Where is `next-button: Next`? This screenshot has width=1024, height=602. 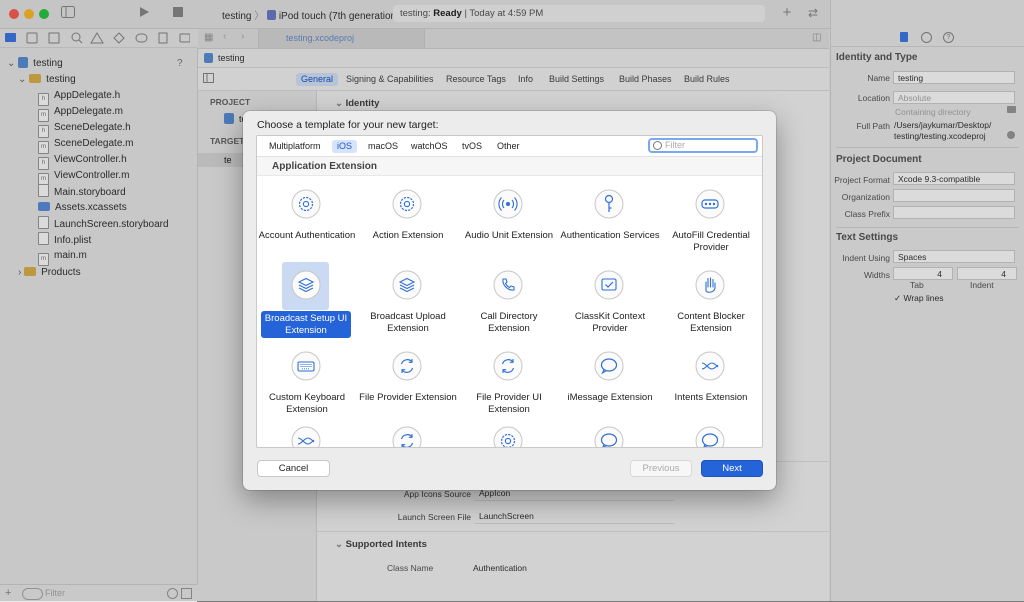
next-button: Next is located at coordinates (732, 468).